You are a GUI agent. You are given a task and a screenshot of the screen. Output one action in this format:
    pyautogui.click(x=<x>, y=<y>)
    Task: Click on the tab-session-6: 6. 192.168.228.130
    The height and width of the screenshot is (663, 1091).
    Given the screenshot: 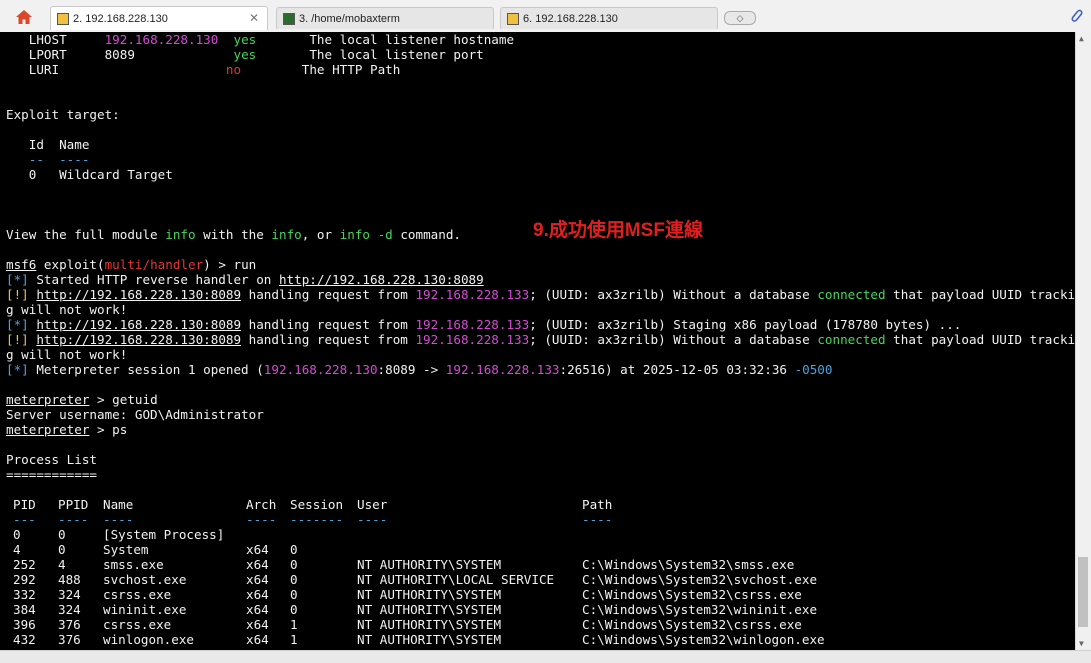 What is the action you would take?
    pyautogui.click(x=609, y=18)
    